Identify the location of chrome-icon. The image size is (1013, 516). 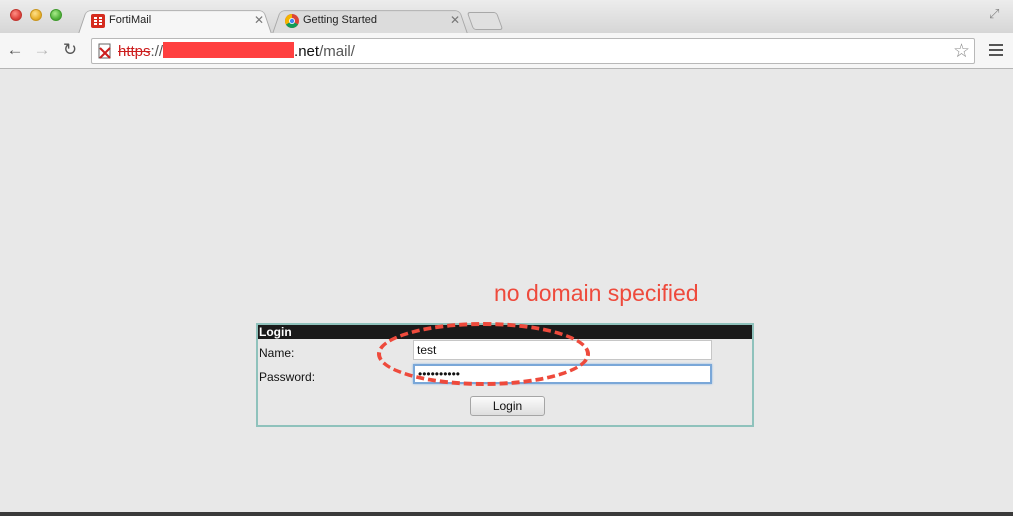
(292, 21).